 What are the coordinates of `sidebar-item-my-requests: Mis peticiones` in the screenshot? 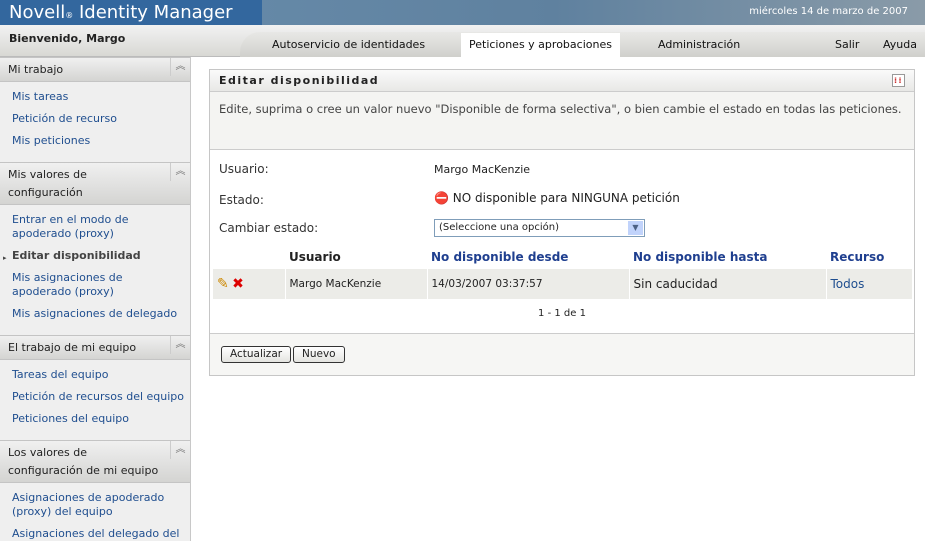 It's located at (95, 141).